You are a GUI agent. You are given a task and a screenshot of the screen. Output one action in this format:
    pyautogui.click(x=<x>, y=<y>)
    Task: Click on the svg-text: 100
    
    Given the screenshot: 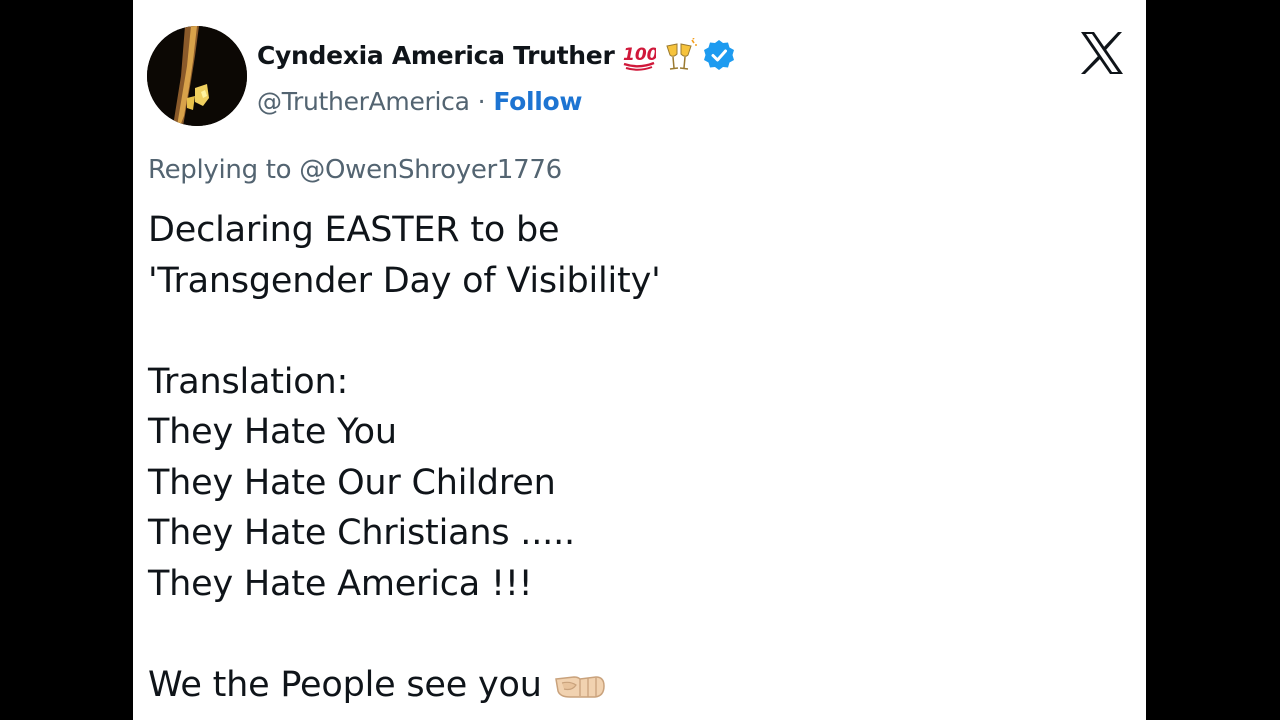 What is the action you would take?
    pyautogui.click(x=639, y=55)
    